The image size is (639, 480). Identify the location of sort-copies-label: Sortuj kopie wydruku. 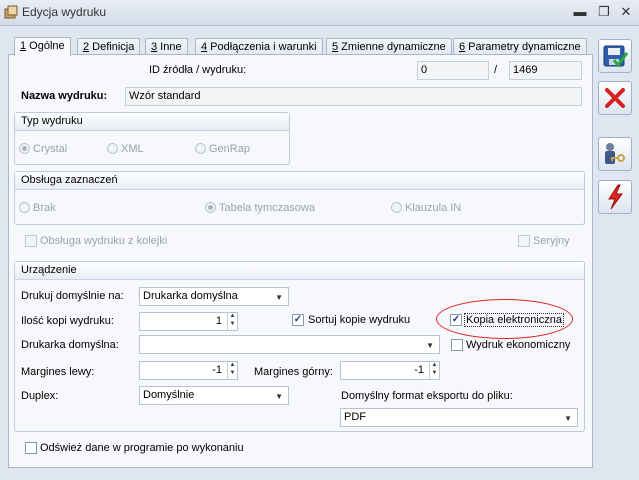
(359, 320).